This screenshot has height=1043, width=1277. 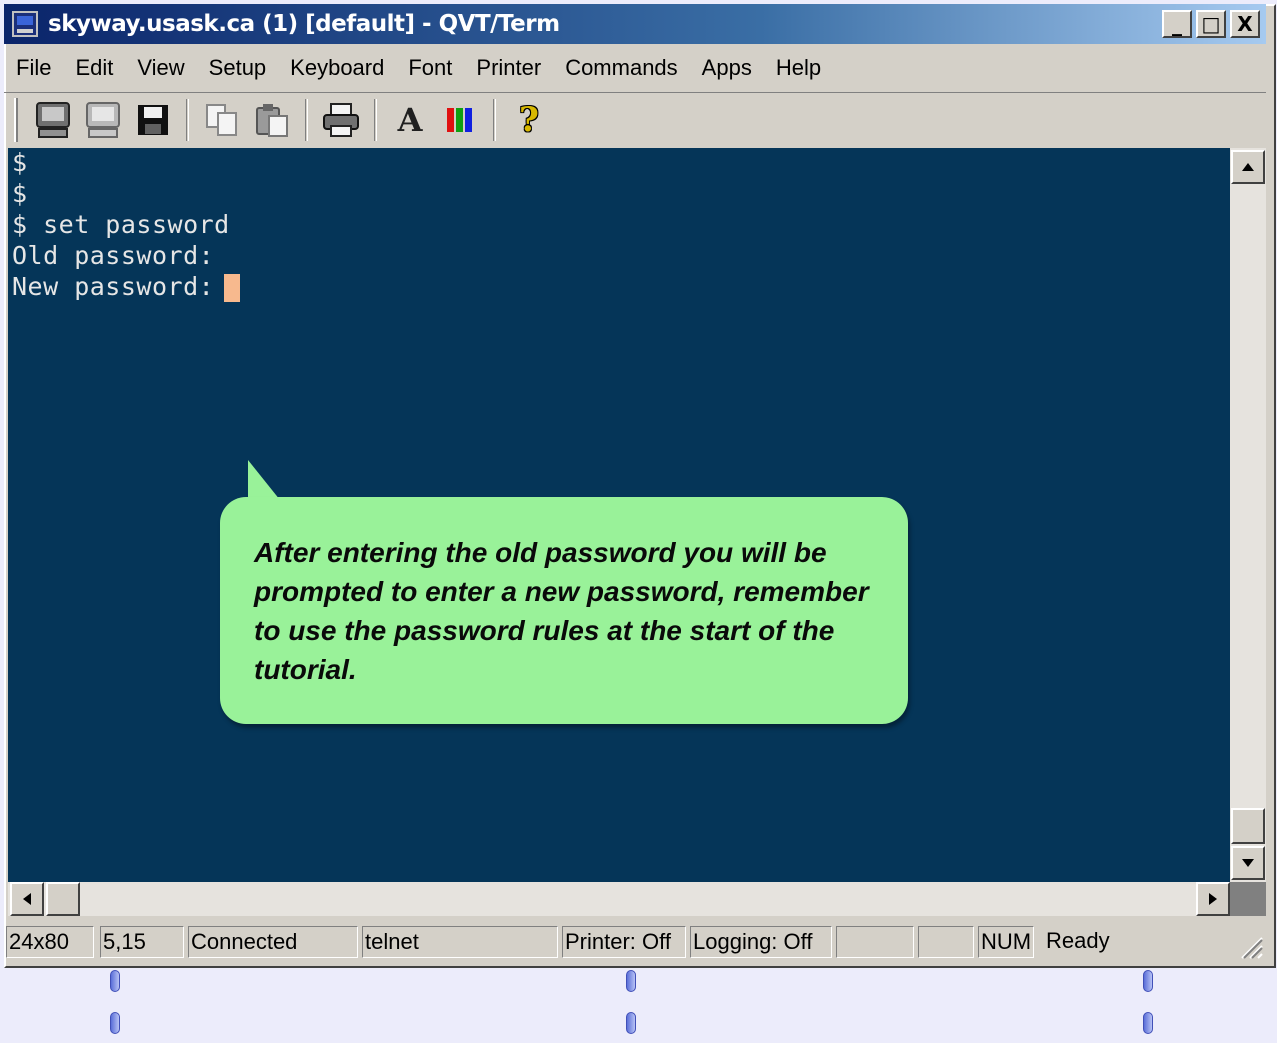 What do you see at coordinates (430, 68) in the screenshot?
I see `menu-font: Font` at bounding box center [430, 68].